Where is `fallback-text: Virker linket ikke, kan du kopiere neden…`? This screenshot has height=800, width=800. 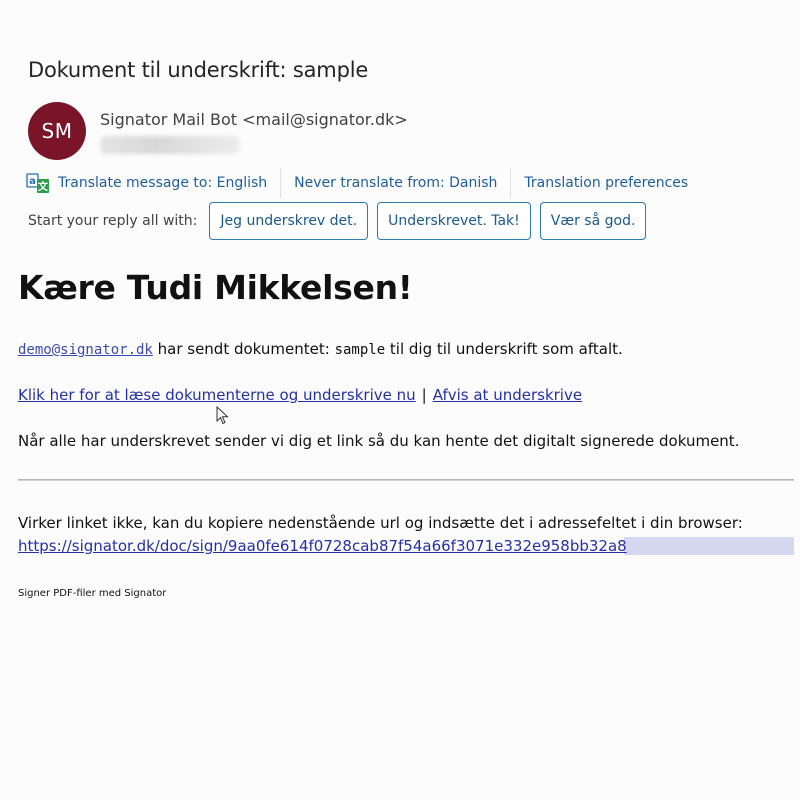
fallback-text: Virker linket ikke, kan du kopiere neden… is located at coordinates (380, 523).